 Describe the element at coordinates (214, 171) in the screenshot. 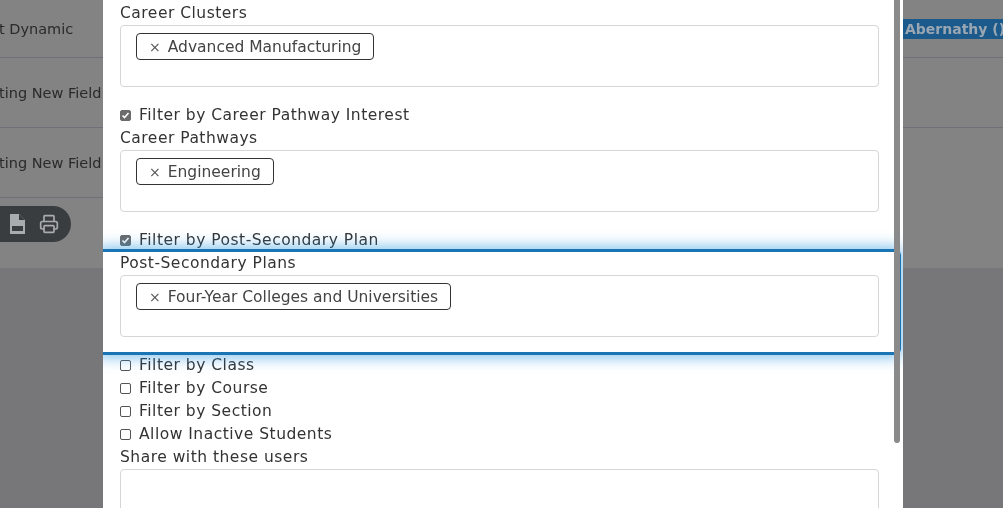

I see `tag-label: Engineering` at that location.